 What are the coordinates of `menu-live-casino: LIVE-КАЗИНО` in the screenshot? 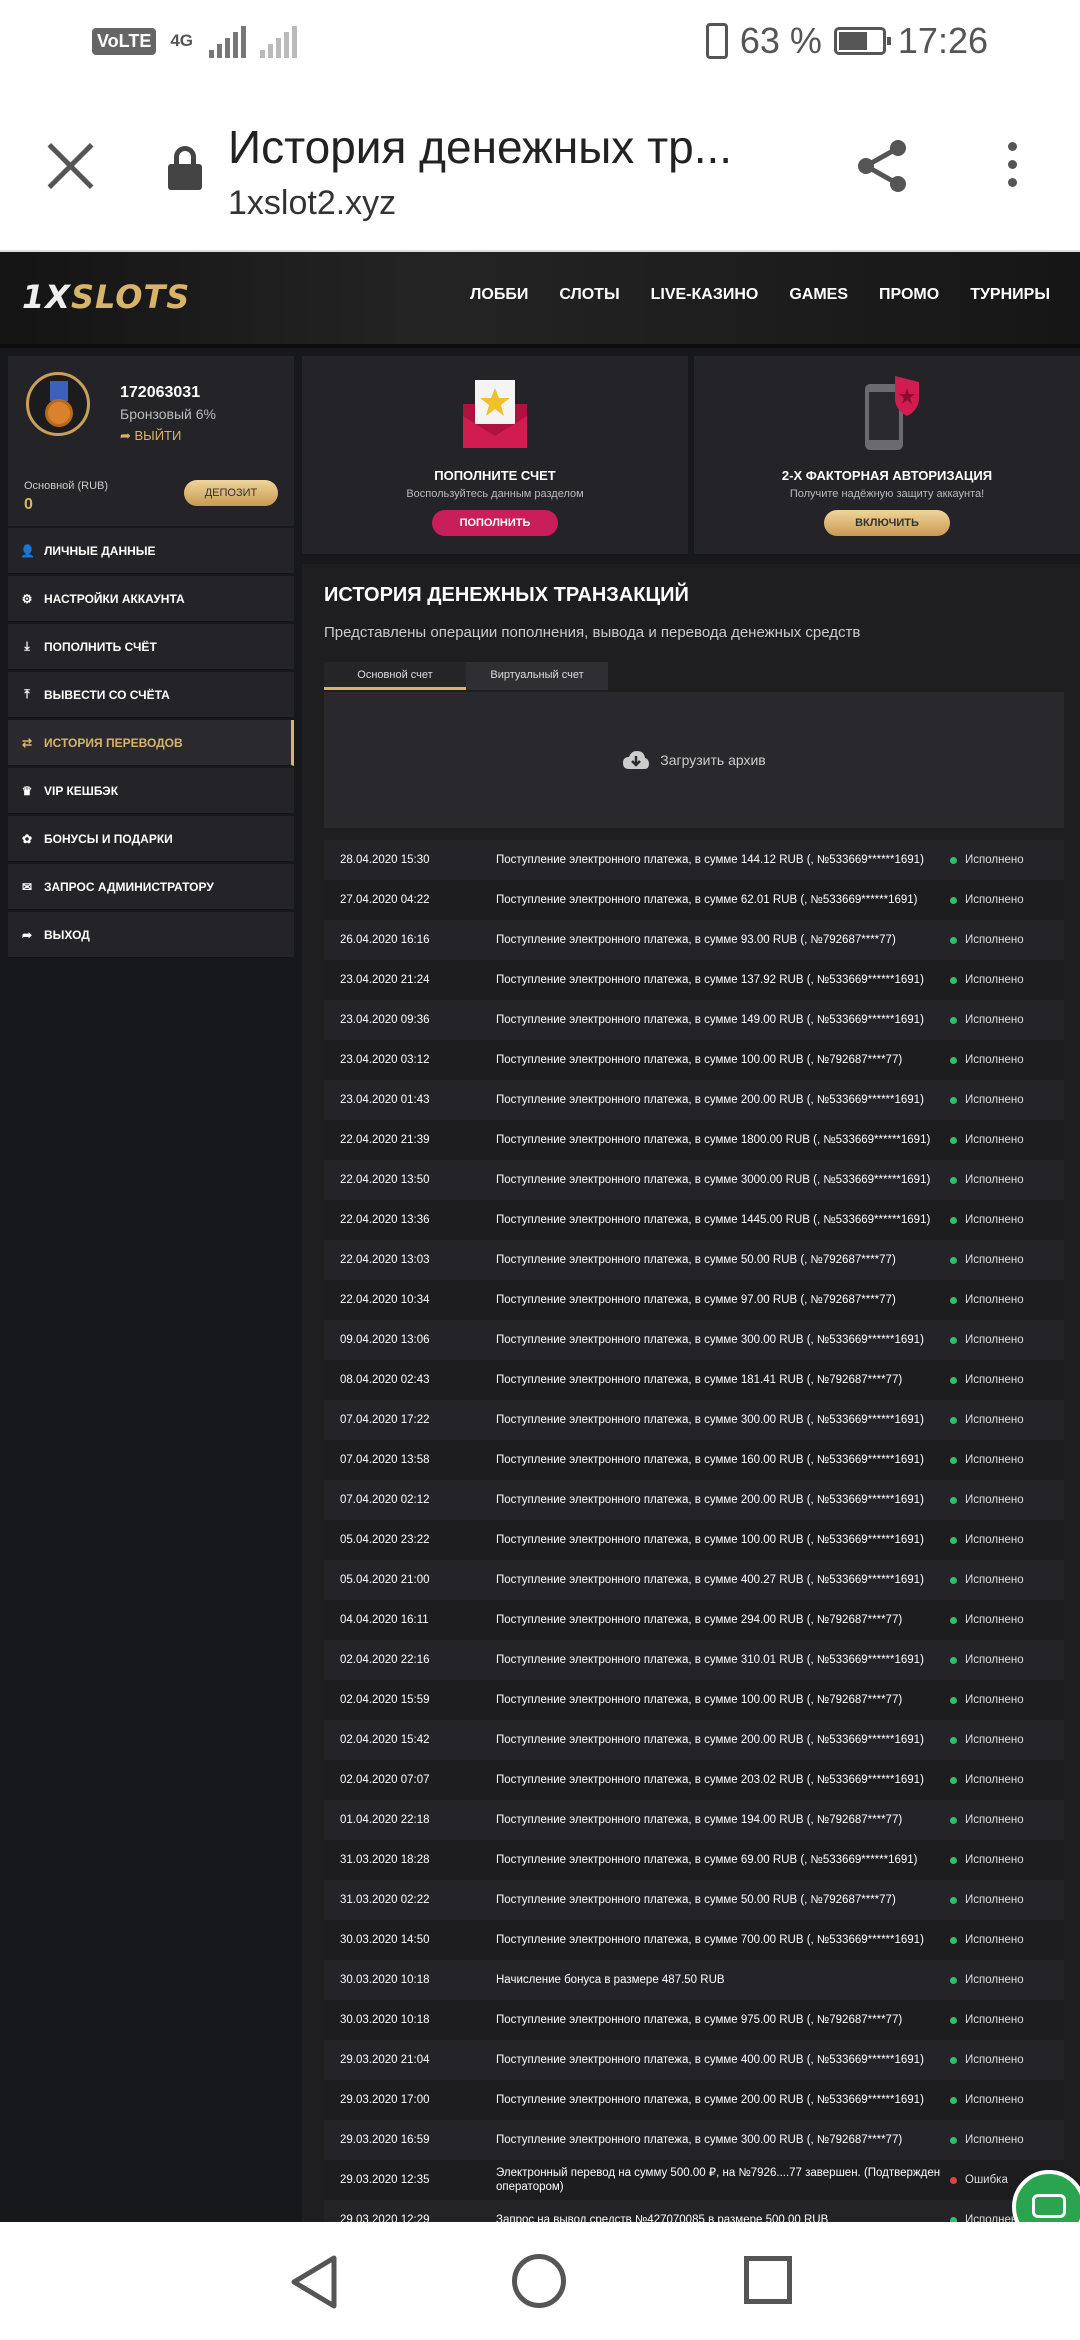 It's located at (705, 295).